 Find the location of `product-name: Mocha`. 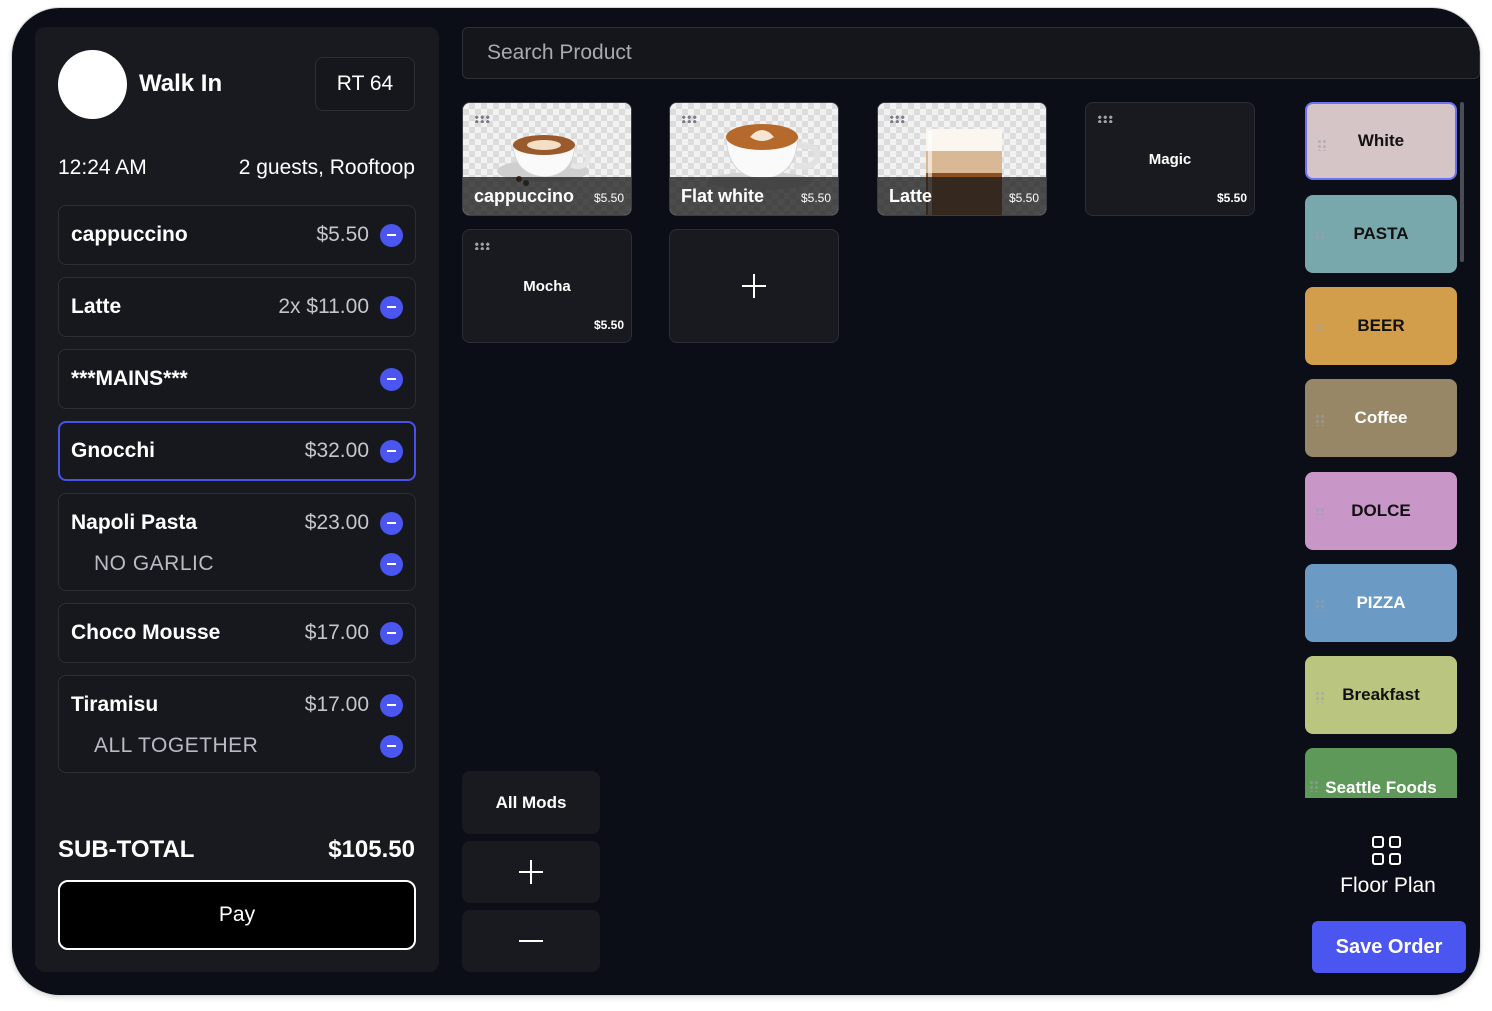

product-name: Mocha is located at coordinates (547, 286).